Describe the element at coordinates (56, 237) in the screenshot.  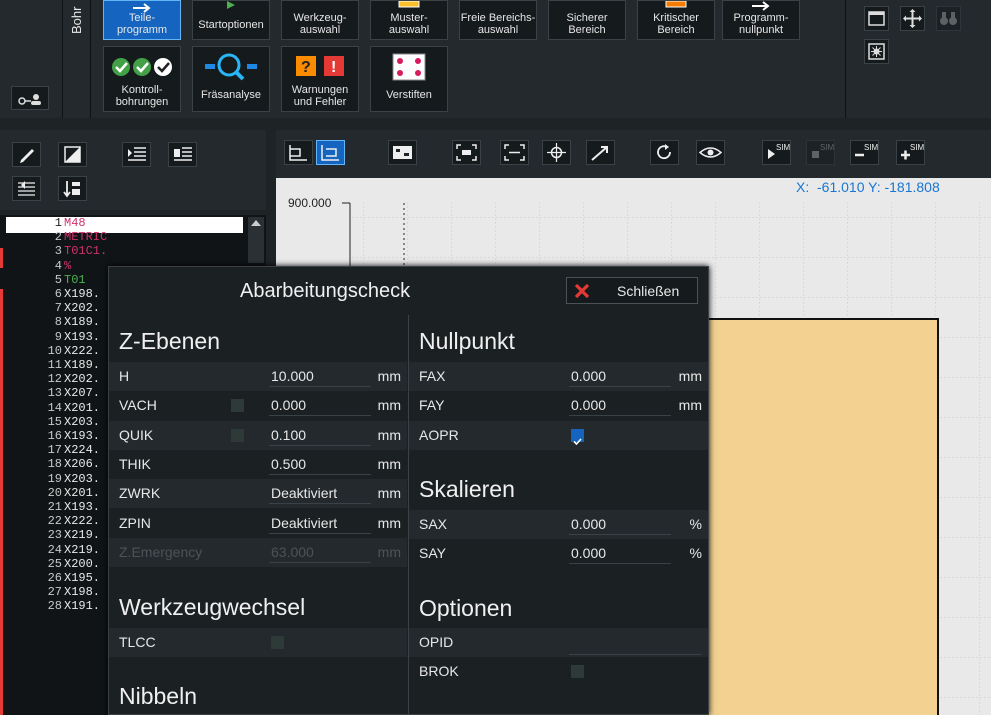
I see `code-line: 2 METRIC` at that location.